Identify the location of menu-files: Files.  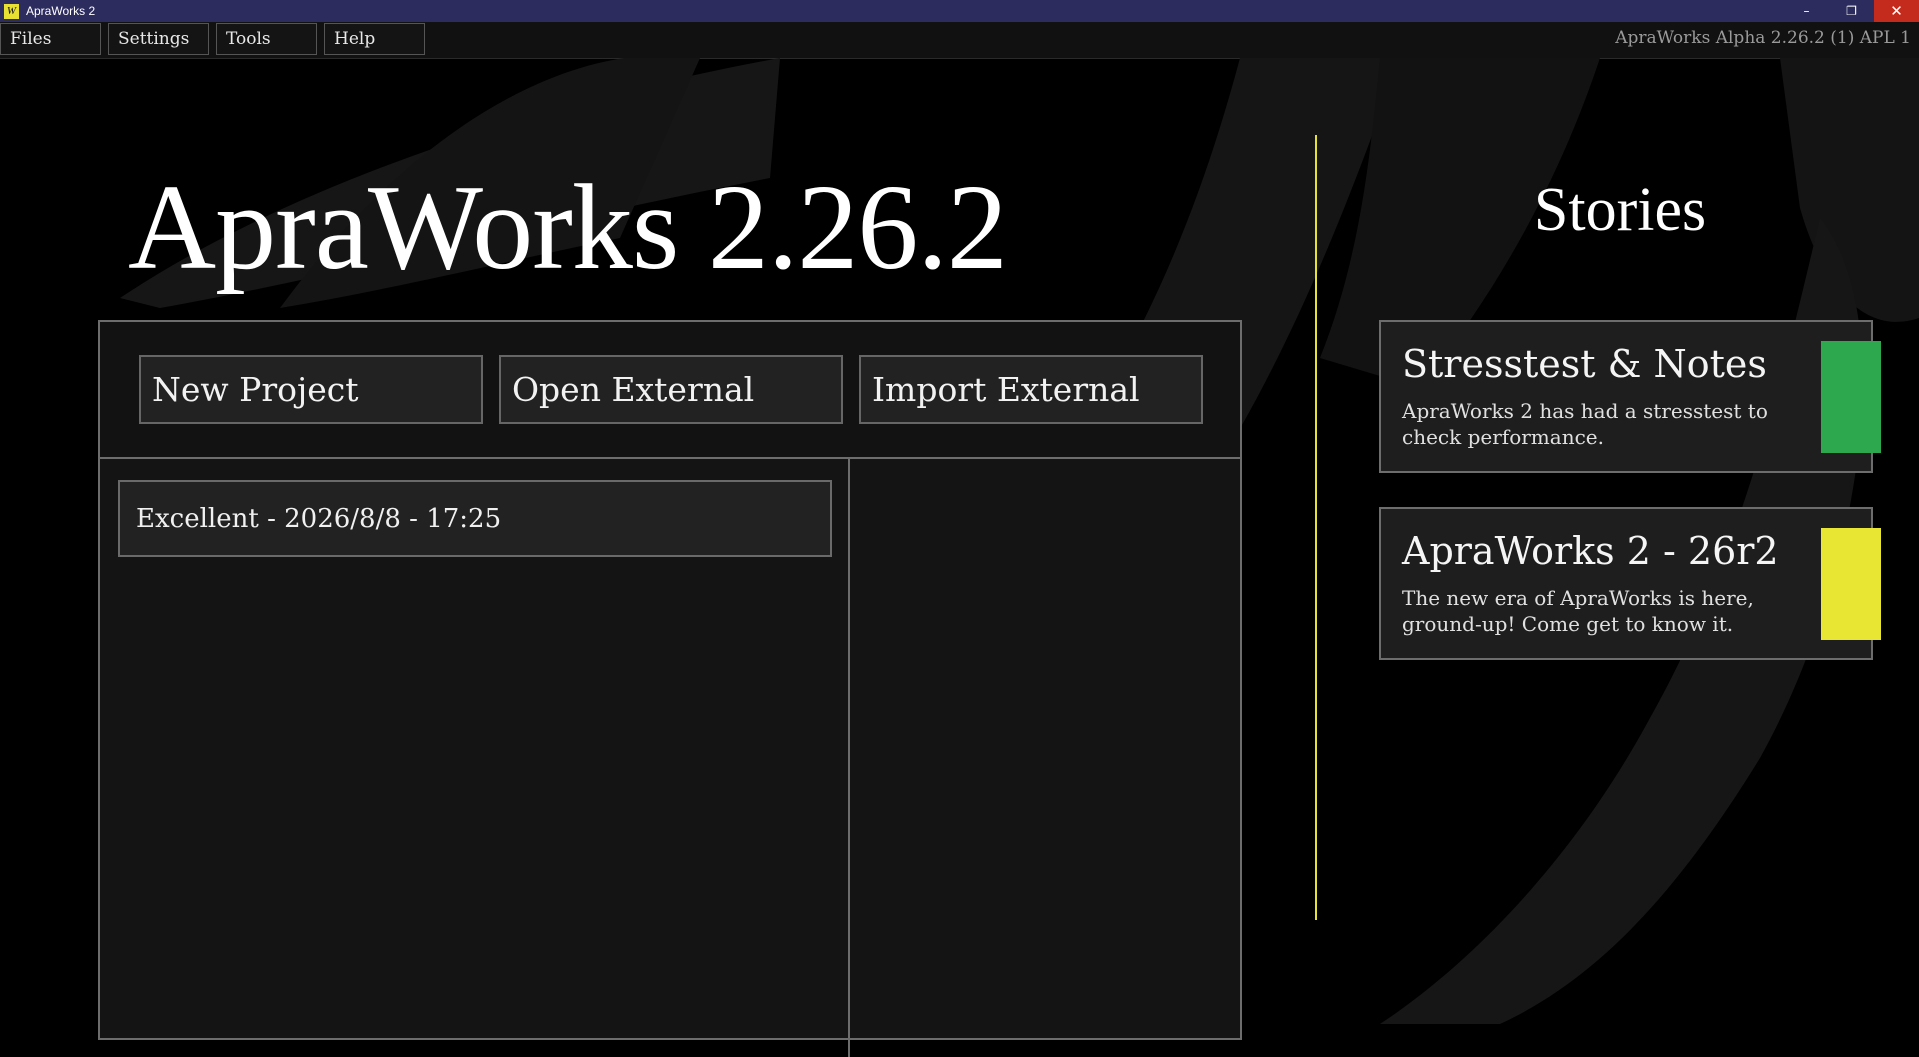
(50, 39).